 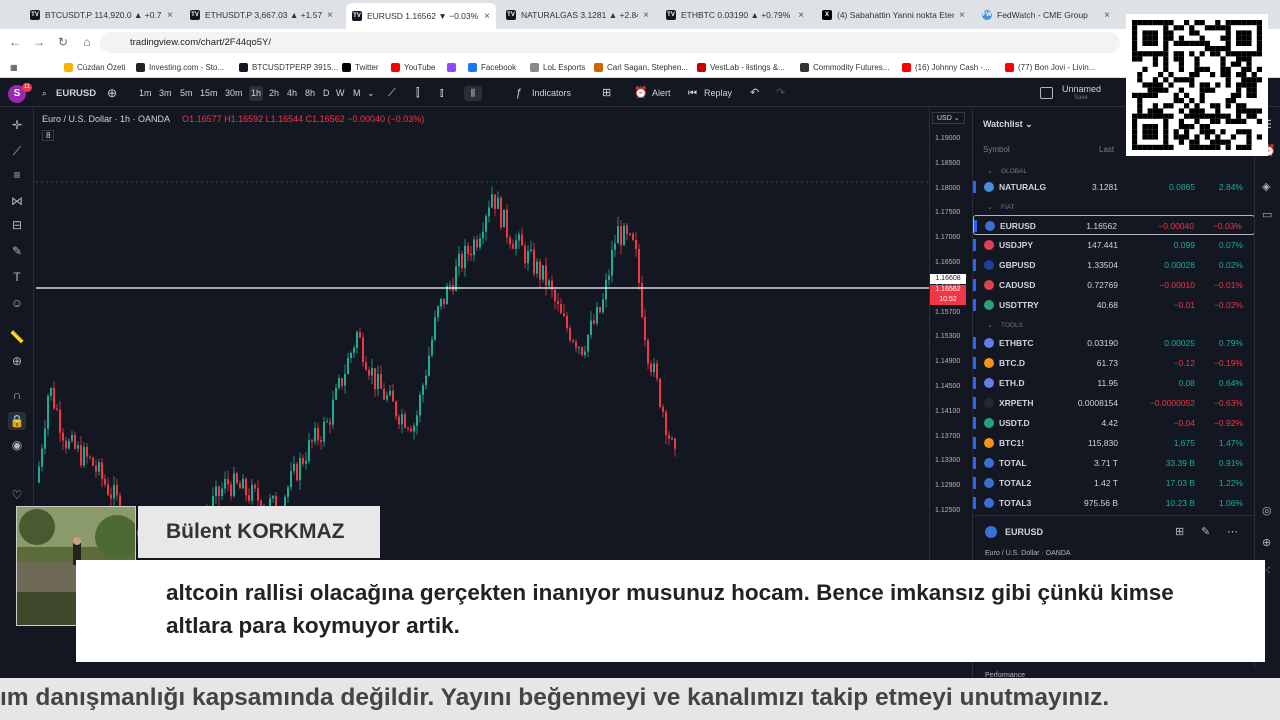 What do you see at coordinates (39, 42) in the screenshot?
I see `forward-icon: →` at bounding box center [39, 42].